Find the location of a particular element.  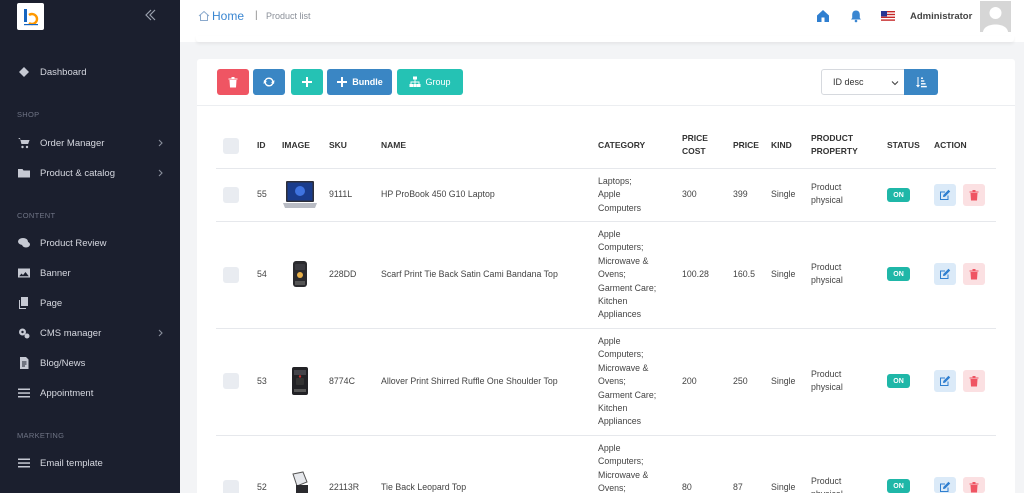

sidebar-item-page: Page is located at coordinates (90, 303).